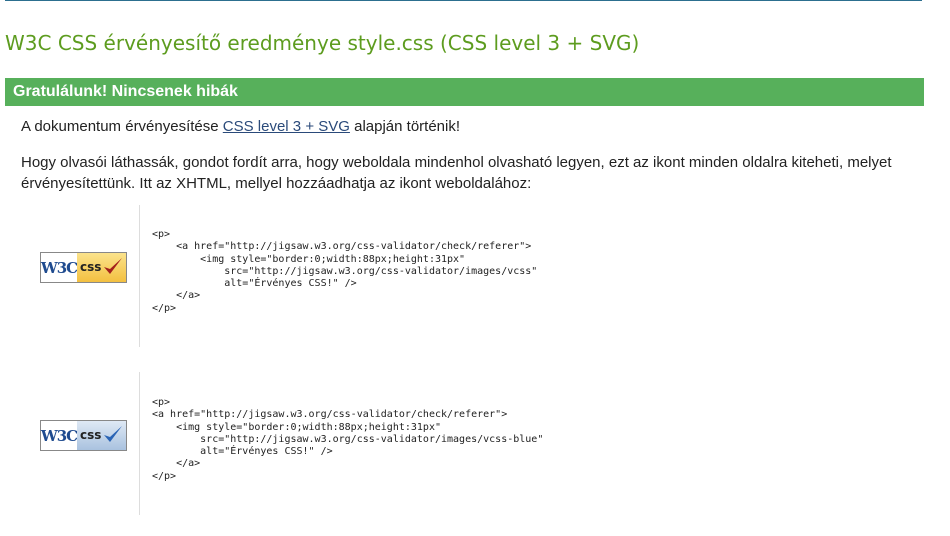 Image resolution: width=950 pixels, height=536 pixels. What do you see at coordinates (286, 126) in the screenshot?
I see `css-profile-link: CSS level 3 + SVG` at bounding box center [286, 126].